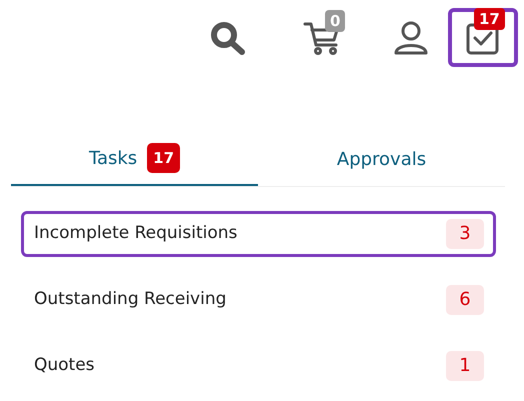 The height and width of the screenshot is (401, 524). I want to click on count-badge: 3, so click(465, 234).